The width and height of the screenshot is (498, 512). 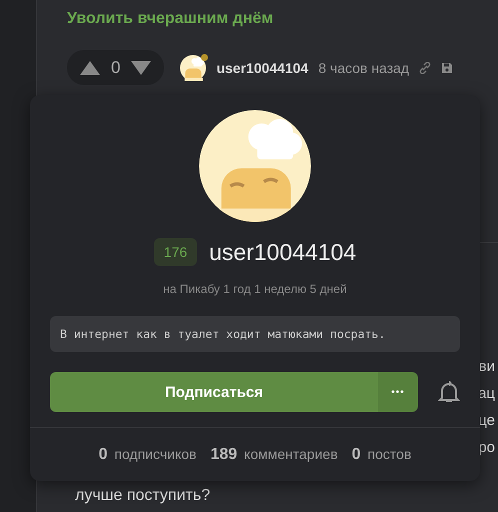 I want to click on rating-badge: 176, so click(x=176, y=252).